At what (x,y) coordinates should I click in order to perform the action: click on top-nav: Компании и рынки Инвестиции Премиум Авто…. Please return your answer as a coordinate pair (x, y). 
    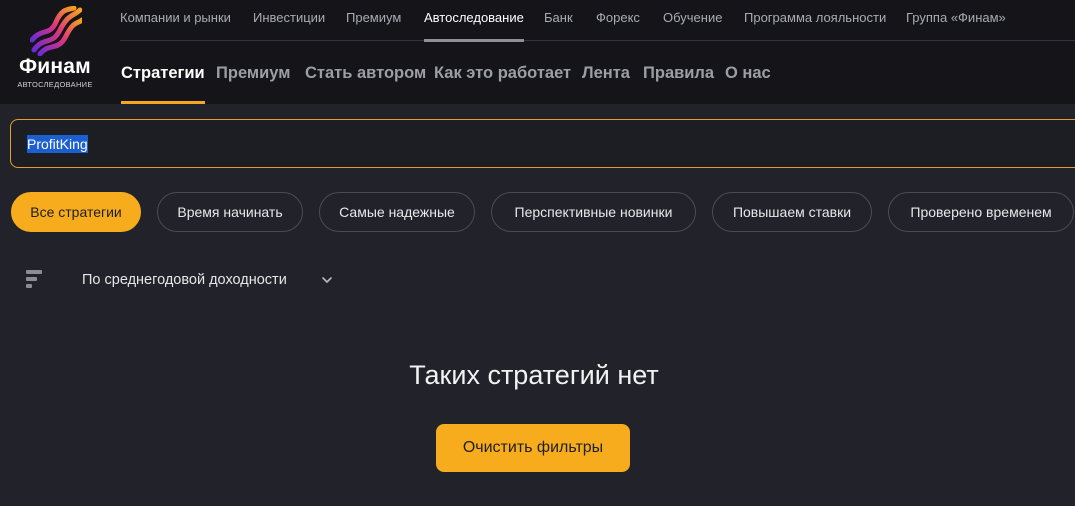
    Looking at the image, I should click on (597, 21).